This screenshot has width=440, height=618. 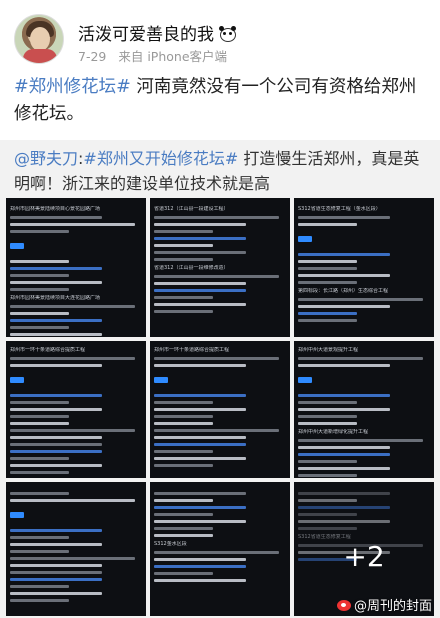 I want to click on image-title-text: 郑州市园林美景陆续项目心景花园路广场, so click(x=55, y=209).